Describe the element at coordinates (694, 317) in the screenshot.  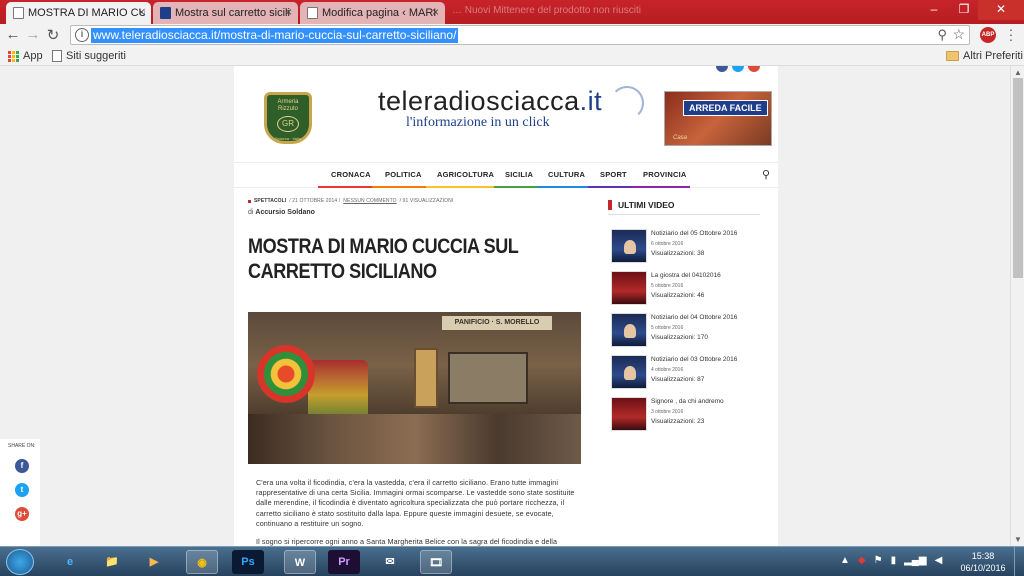
I see `video-title: Notiziario del 04 Ottobre 2016` at that location.